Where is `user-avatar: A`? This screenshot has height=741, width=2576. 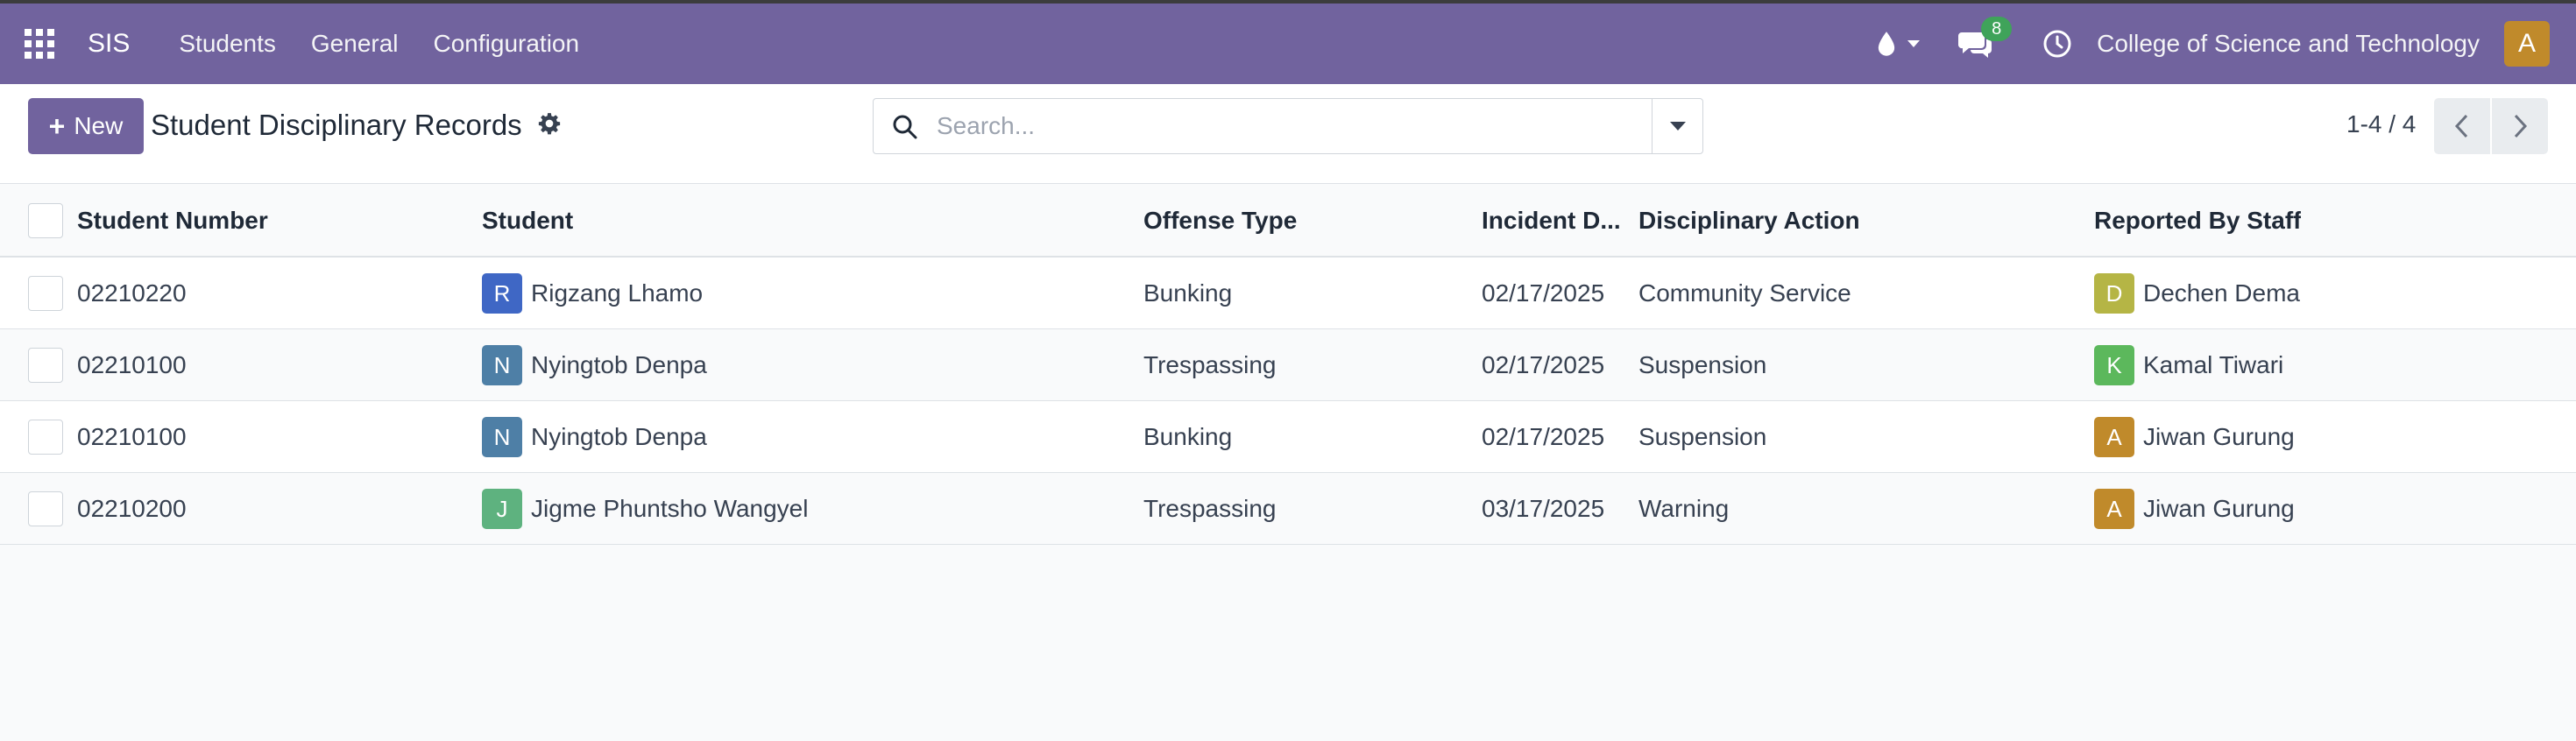 user-avatar: A is located at coordinates (2527, 44).